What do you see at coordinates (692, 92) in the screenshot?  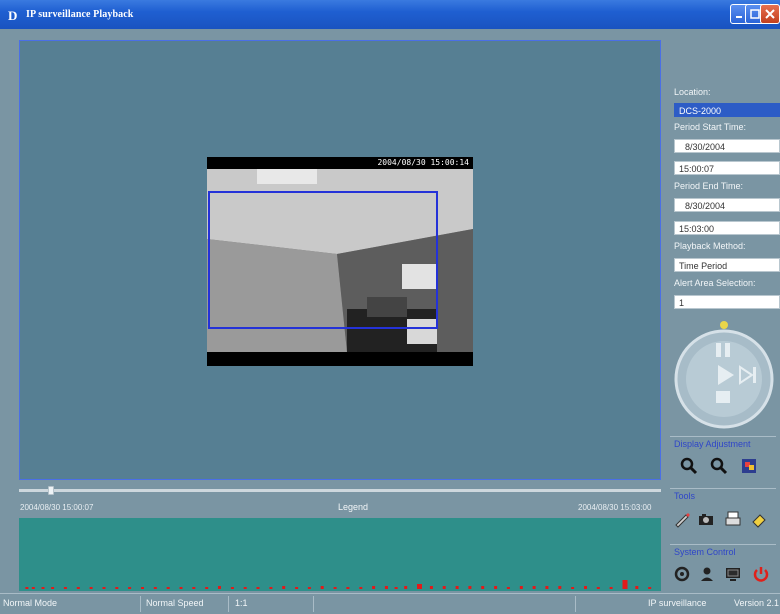 I see `location-label: Location:` at bounding box center [692, 92].